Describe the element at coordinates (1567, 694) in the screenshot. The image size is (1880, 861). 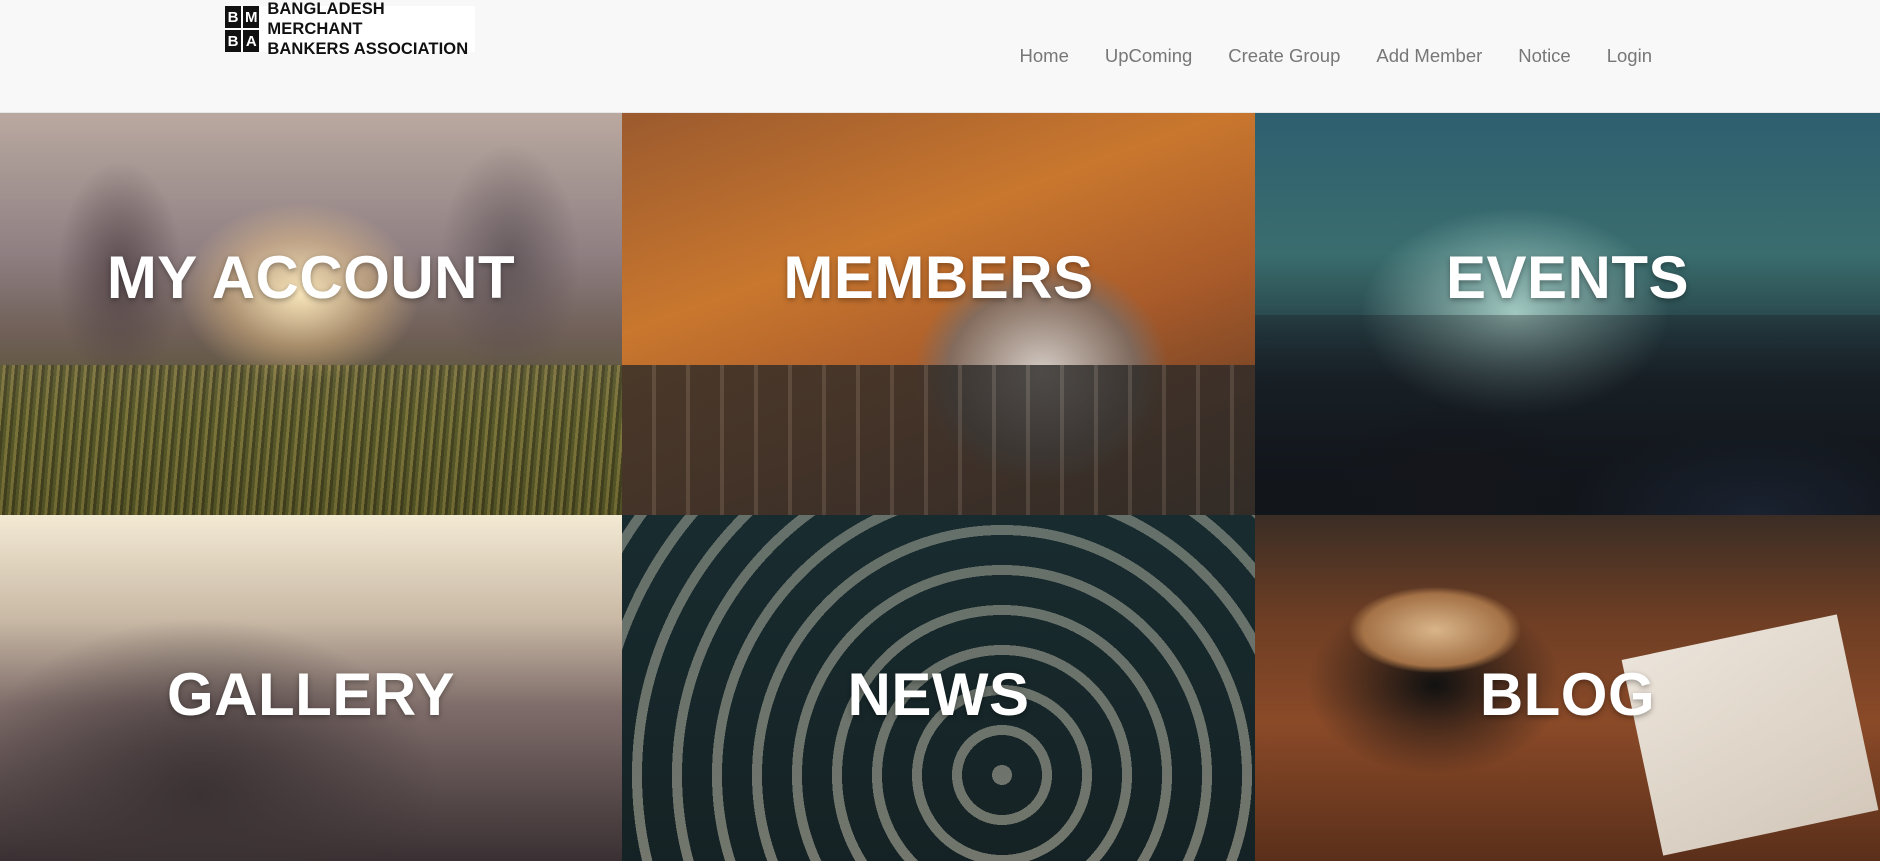
I see `tile-label-blog: BLOG` at that location.